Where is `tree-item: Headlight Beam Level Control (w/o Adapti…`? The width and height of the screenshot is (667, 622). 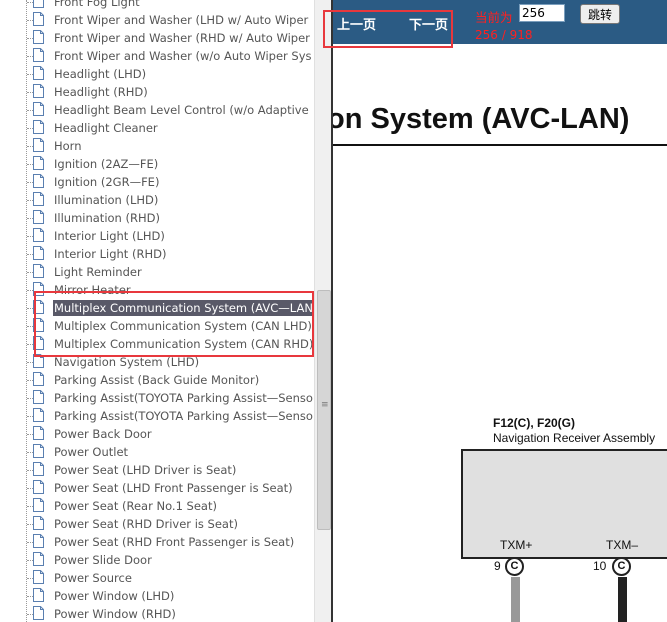 tree-item: Headlight Beam Level Control (w/o Adapti… is located at coordinates (157, 110).